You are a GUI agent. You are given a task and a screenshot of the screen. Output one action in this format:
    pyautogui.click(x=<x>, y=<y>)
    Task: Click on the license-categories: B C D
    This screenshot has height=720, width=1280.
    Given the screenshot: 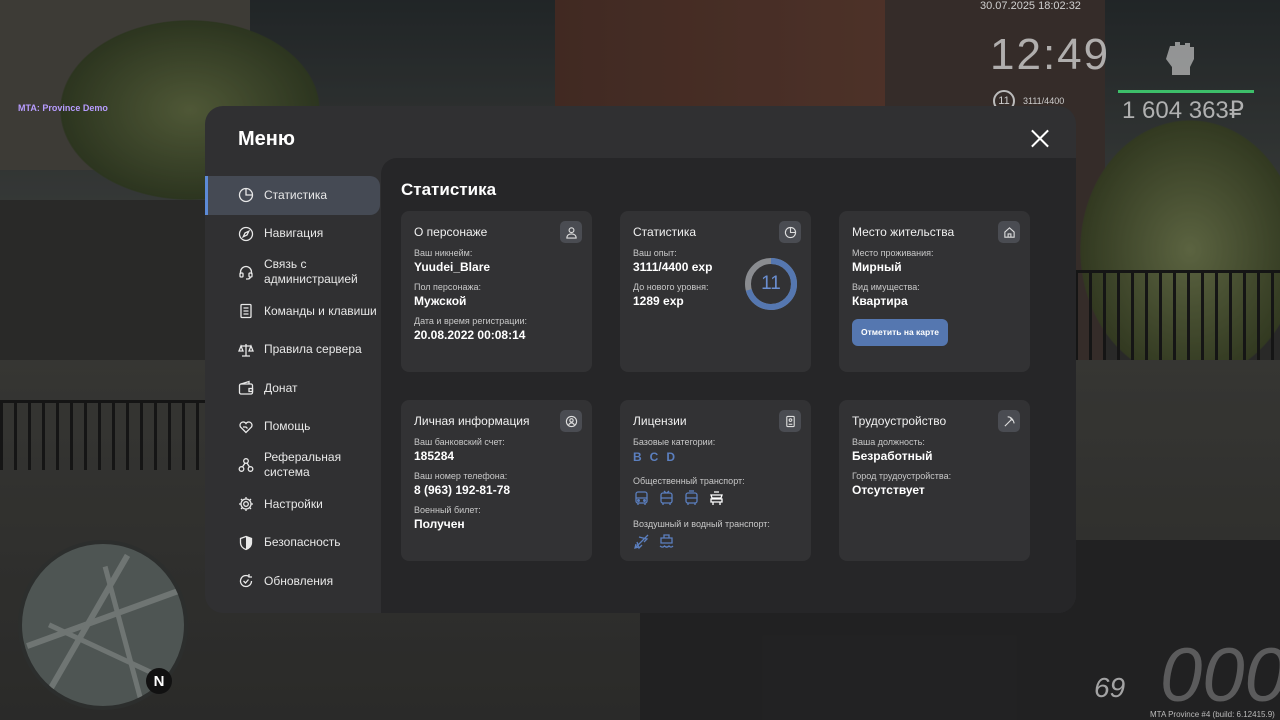 What is the action you would take?
    pyautogui.click(x=715, y=457)
    